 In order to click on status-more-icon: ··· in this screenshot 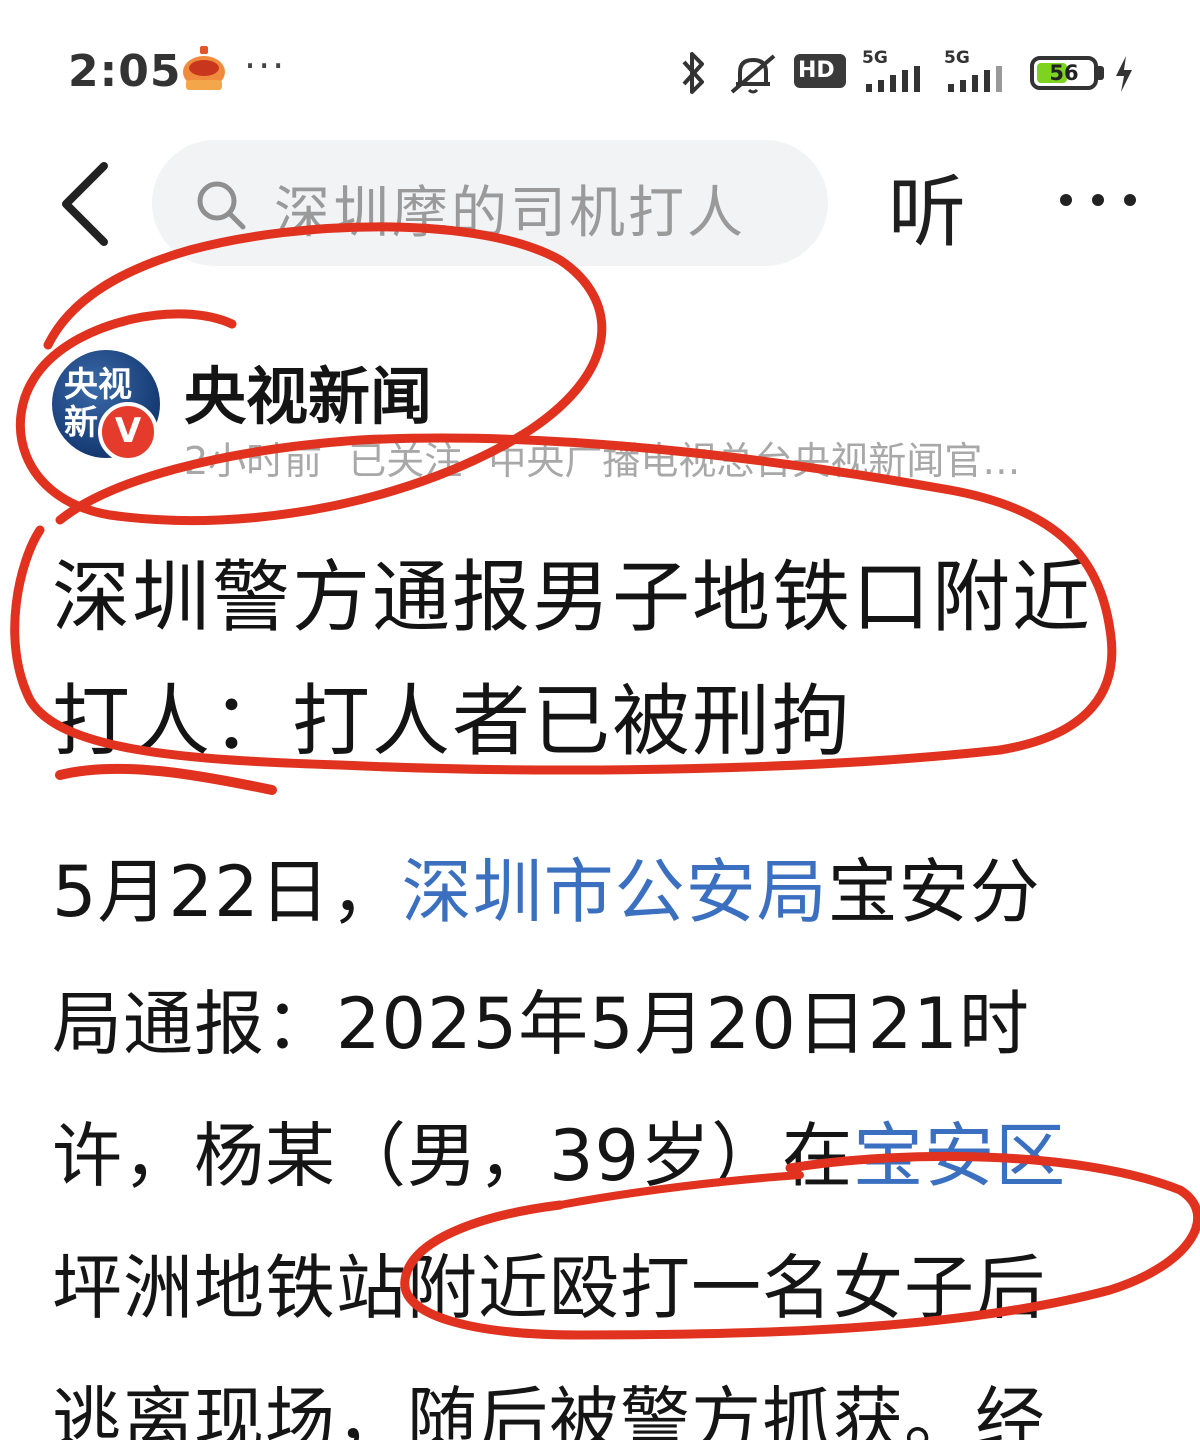, I will do `click(265, 66)`.